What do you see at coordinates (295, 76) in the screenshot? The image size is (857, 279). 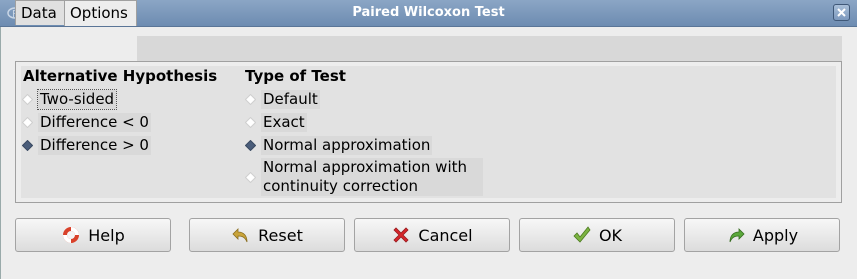 I see `test-type-heading: Type of Test` at bounding box center [295, 76].